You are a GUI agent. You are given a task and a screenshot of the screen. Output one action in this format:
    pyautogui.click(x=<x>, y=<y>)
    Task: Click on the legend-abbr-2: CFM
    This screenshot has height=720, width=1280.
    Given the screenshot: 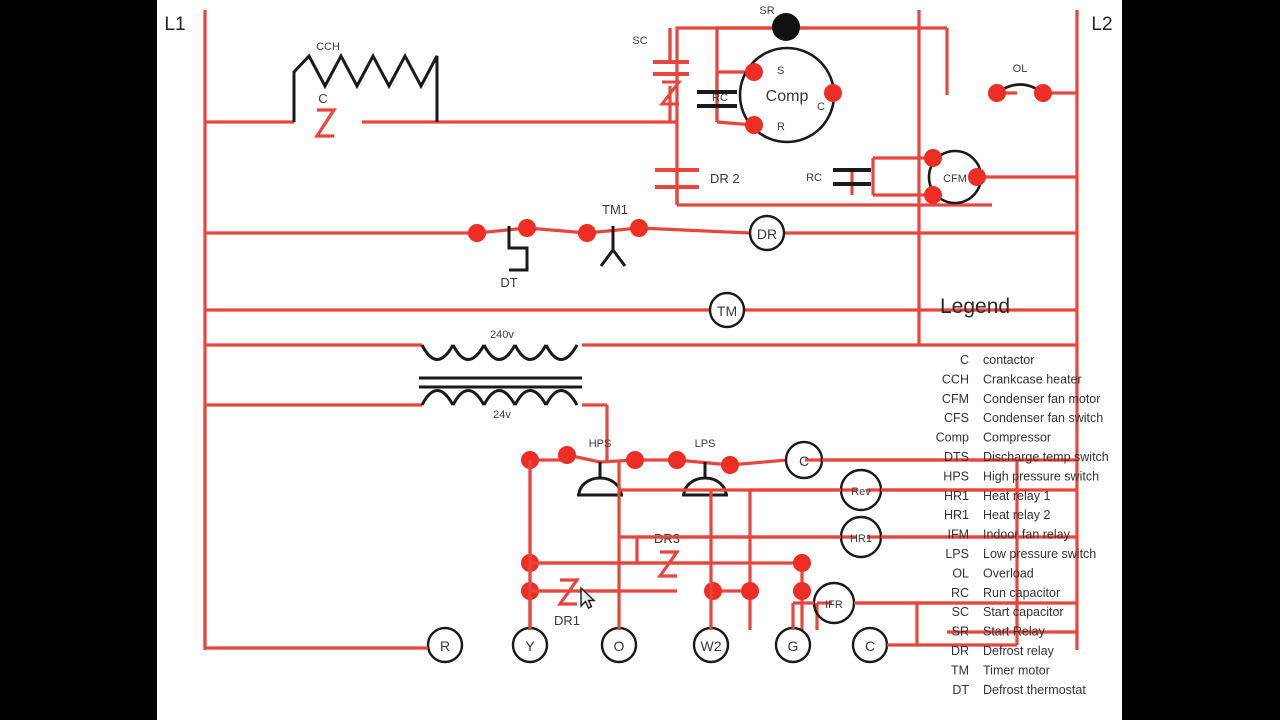 What is the action you would take?
    pyautogui.click(x=955, y=399)
    